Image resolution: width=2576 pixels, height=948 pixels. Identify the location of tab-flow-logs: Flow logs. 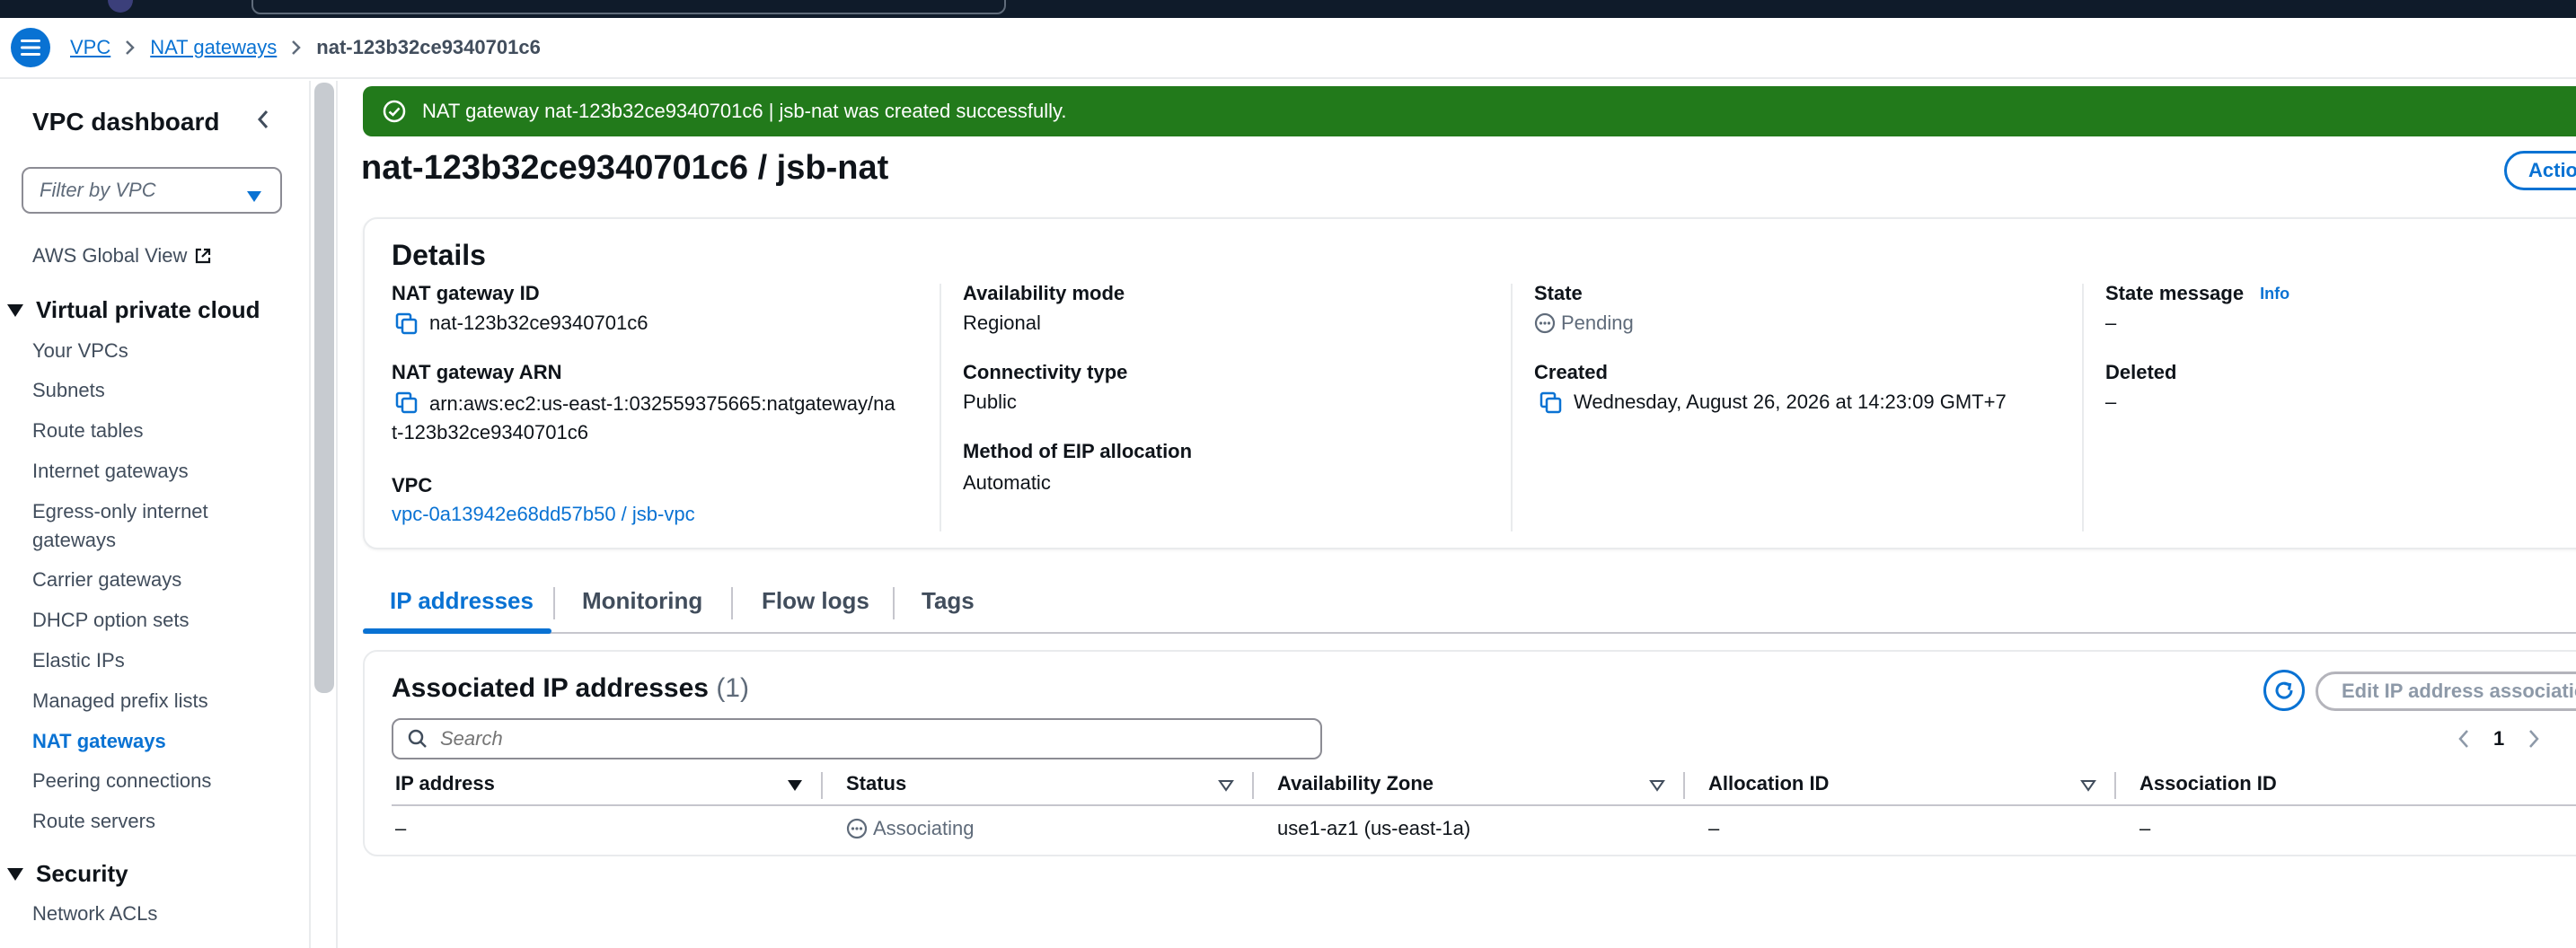
(815, 601).